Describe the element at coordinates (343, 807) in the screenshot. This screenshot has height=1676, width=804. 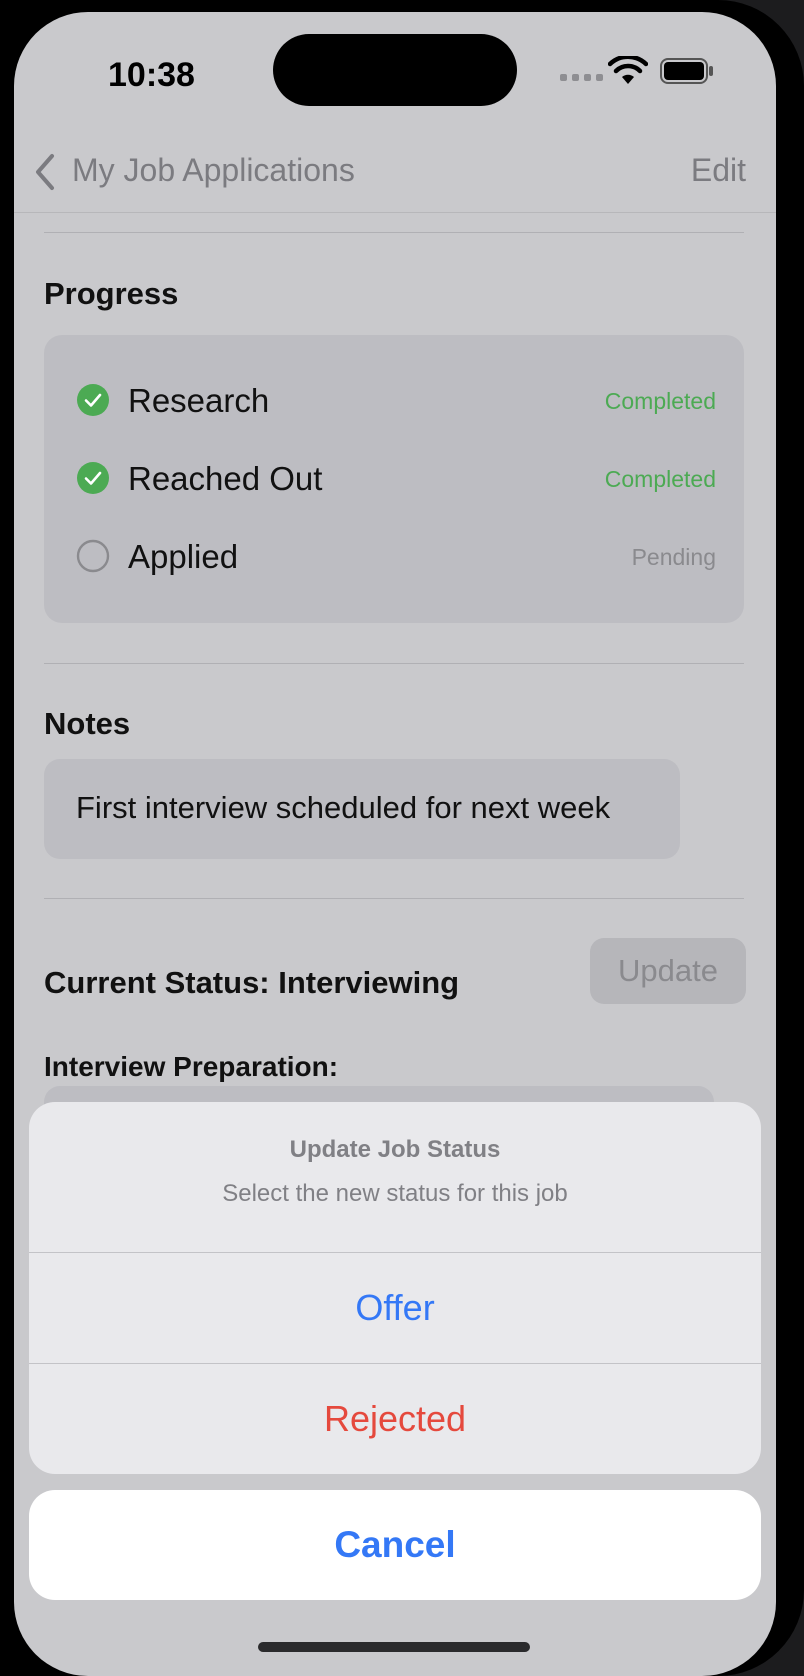
I see `notes-text: First interview scheduled for next week` at that location.